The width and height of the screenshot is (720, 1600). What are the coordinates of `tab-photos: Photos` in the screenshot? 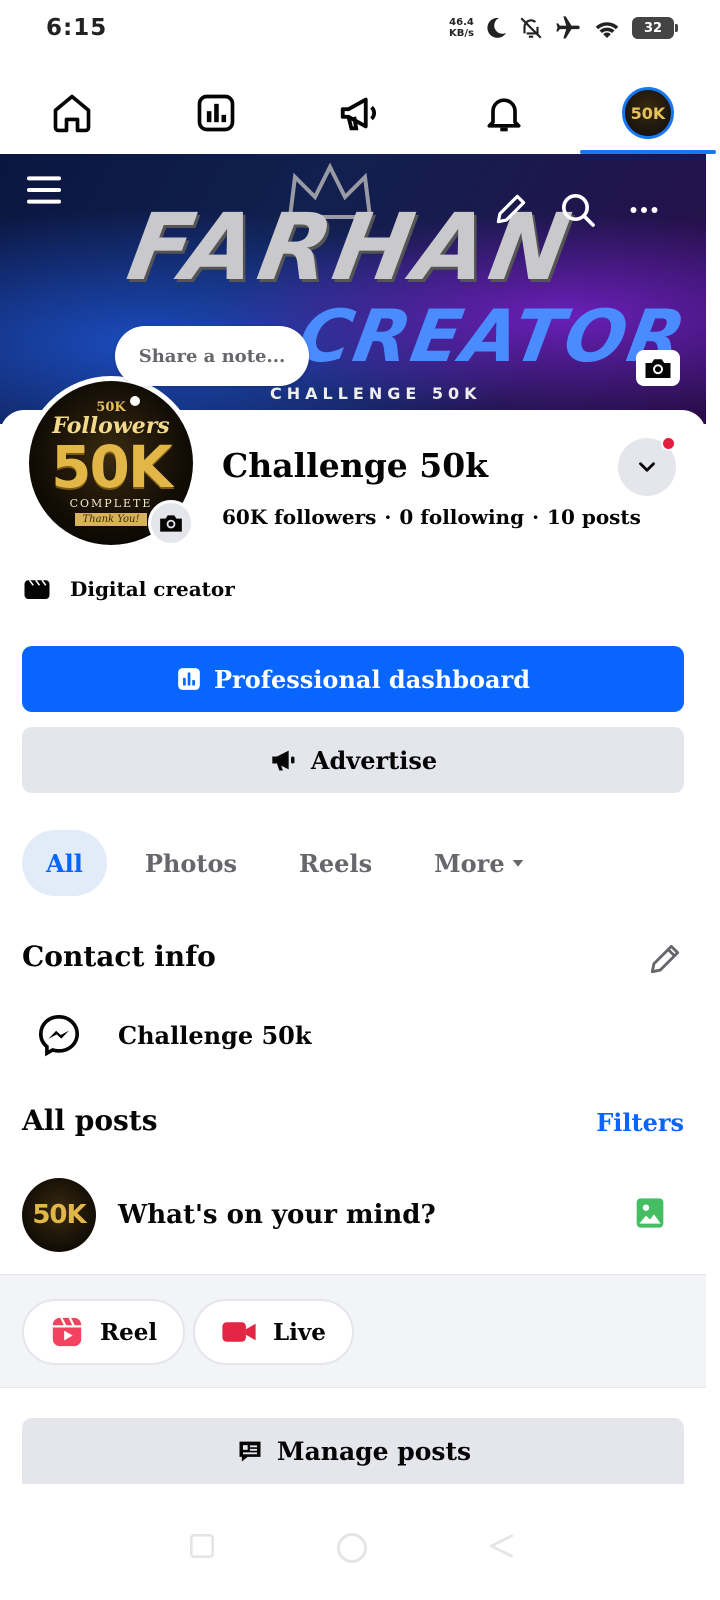 It's located at (191, 863).